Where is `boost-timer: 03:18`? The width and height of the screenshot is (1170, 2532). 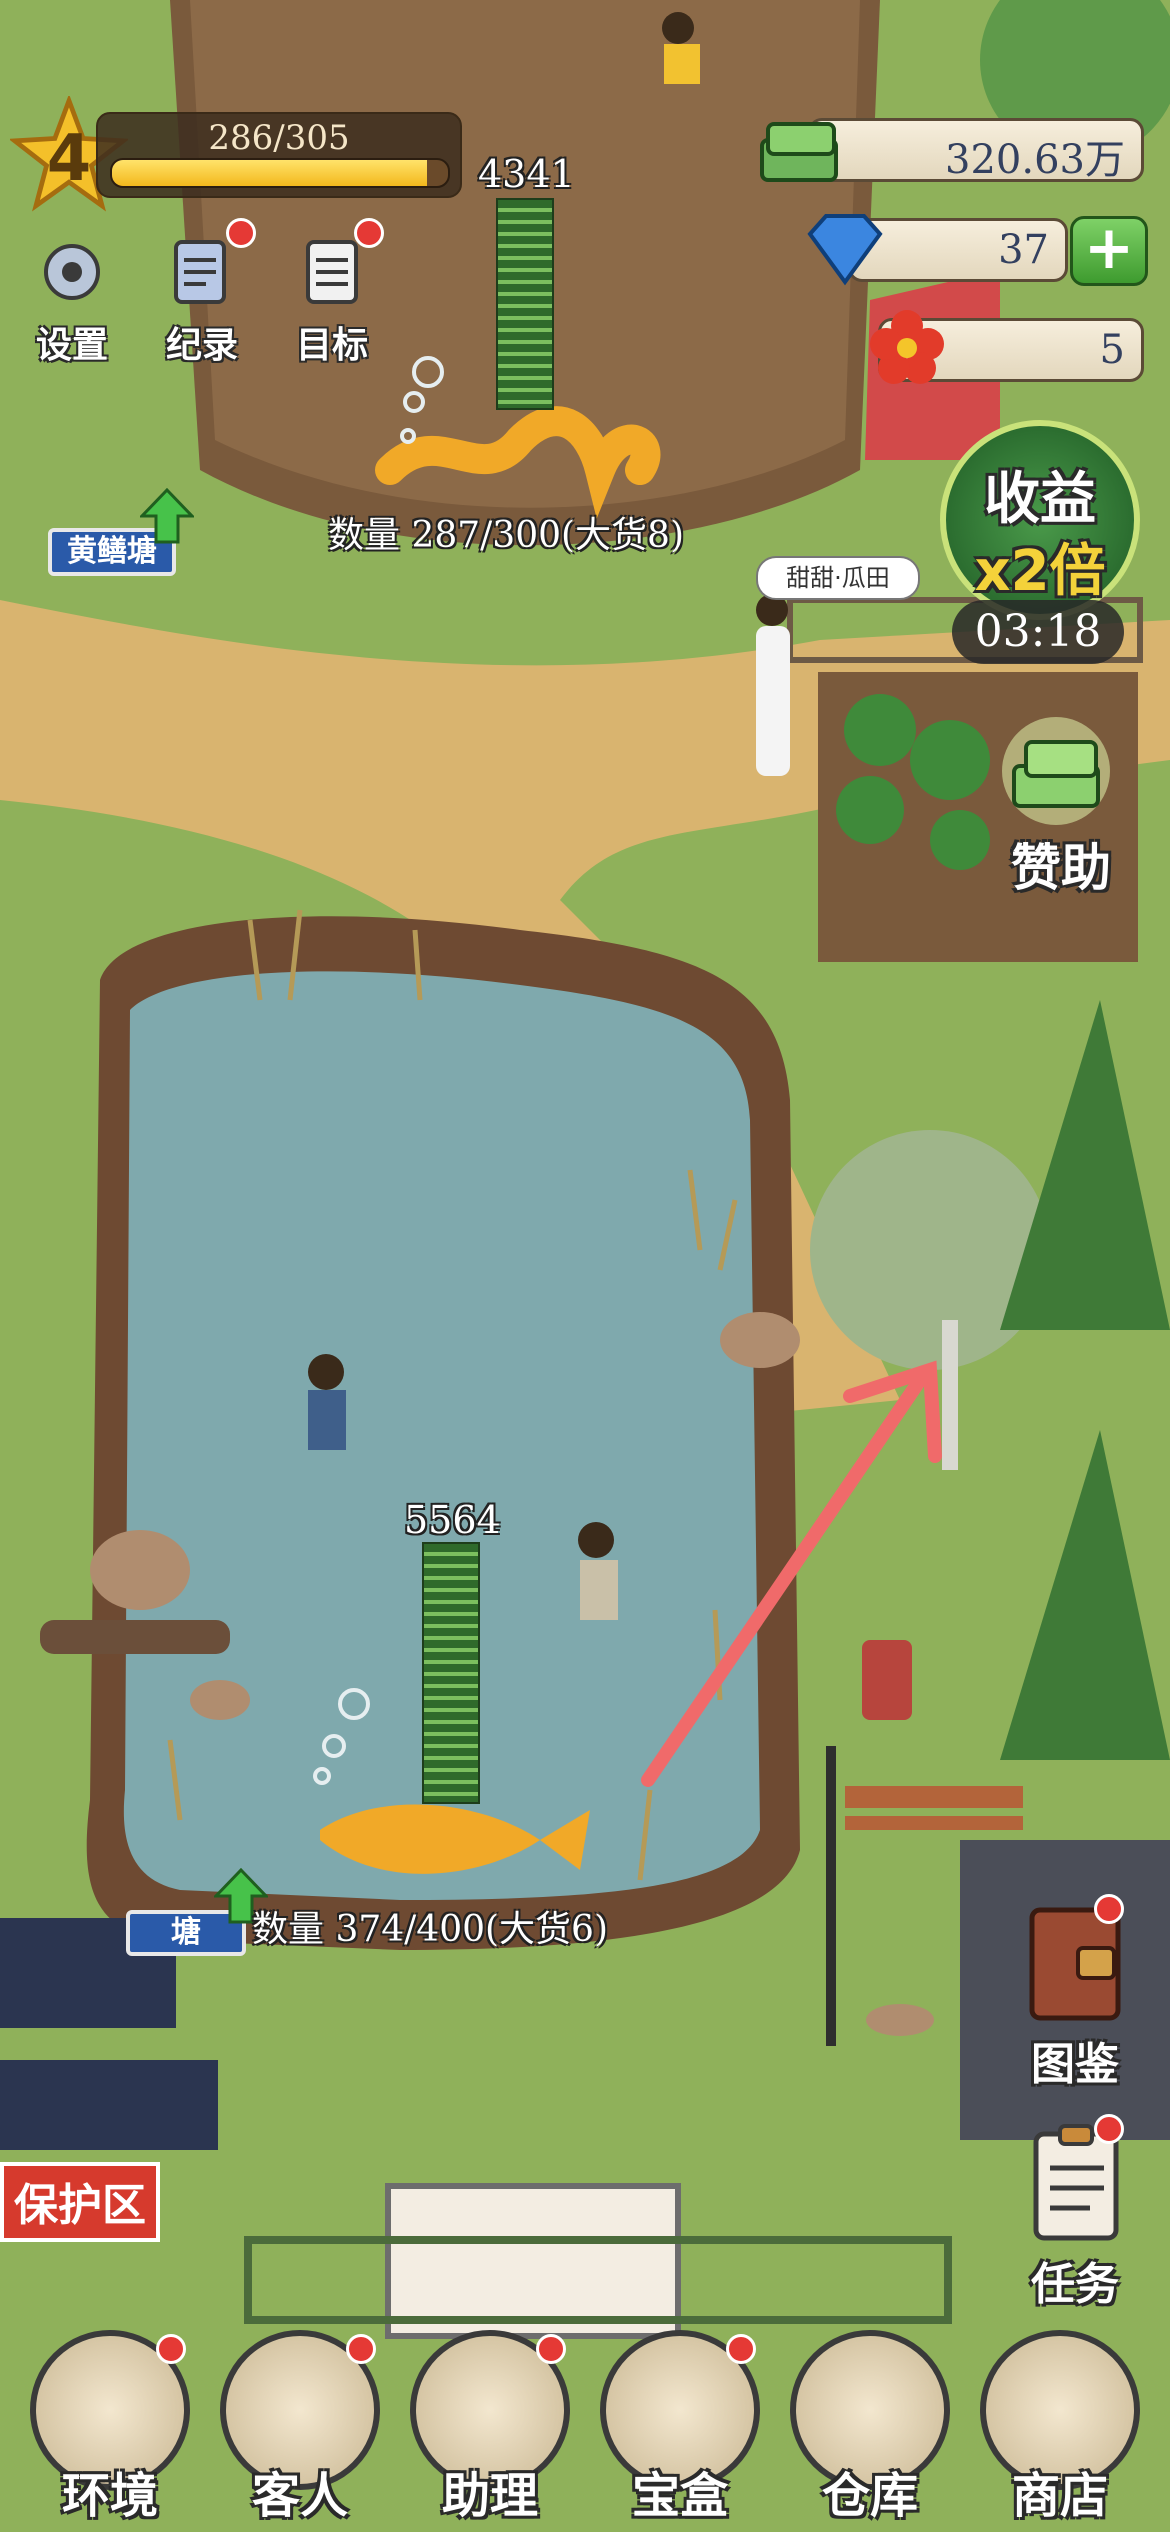
boost-timer: 03:18 is located at coordinates (1038, 632).